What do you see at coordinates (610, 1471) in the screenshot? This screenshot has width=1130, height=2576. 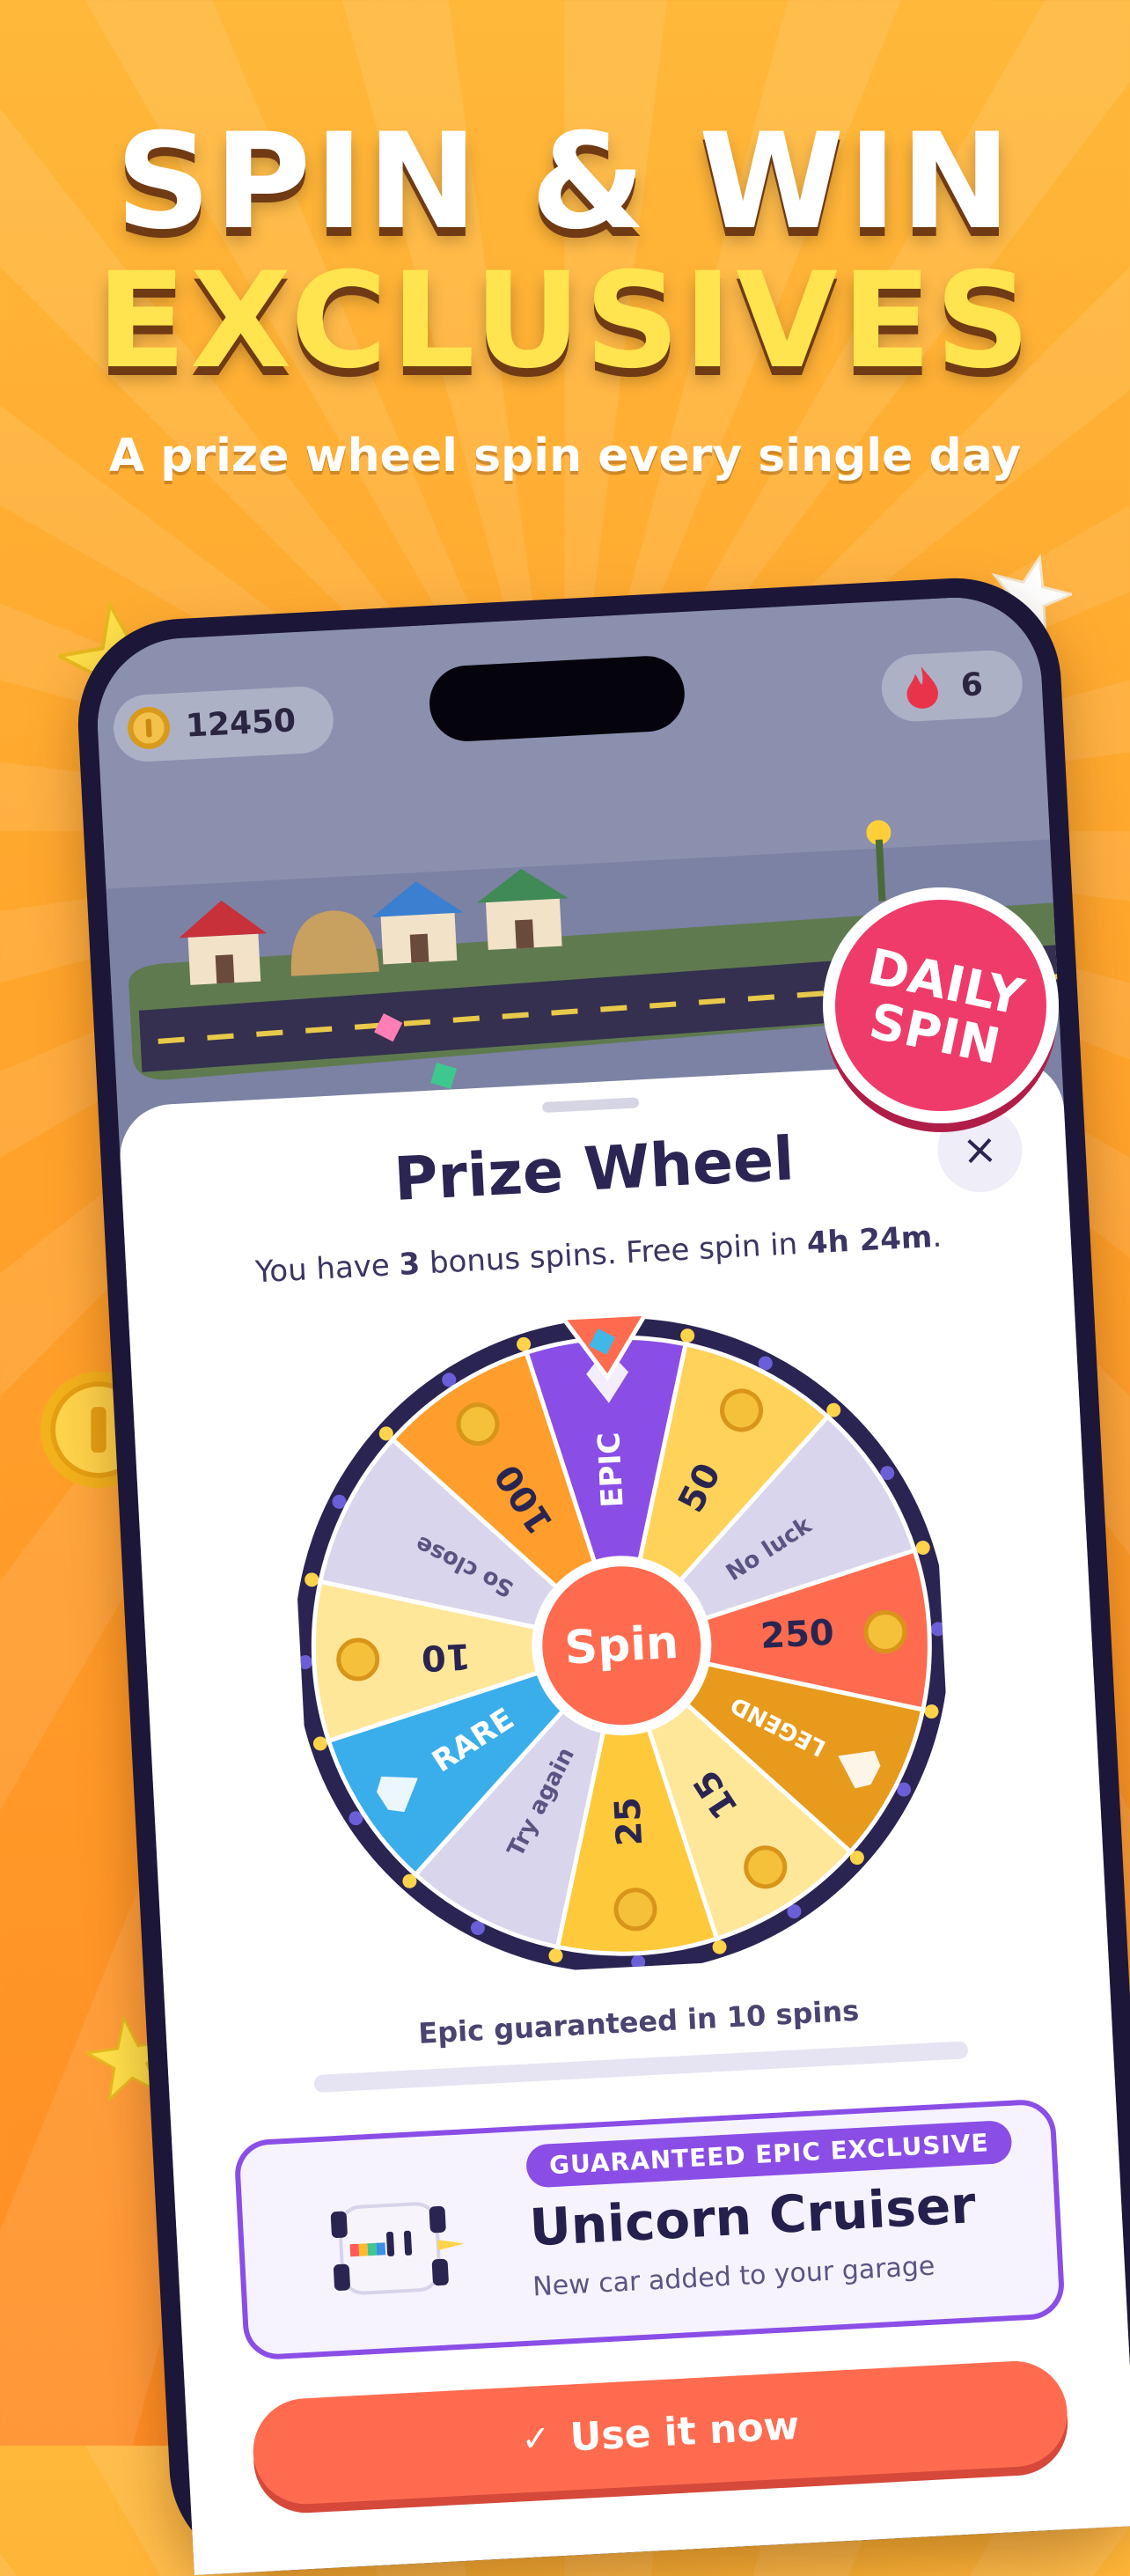 I see `wheel-segment-label: EPIC` at bounding box center [610, 1471].